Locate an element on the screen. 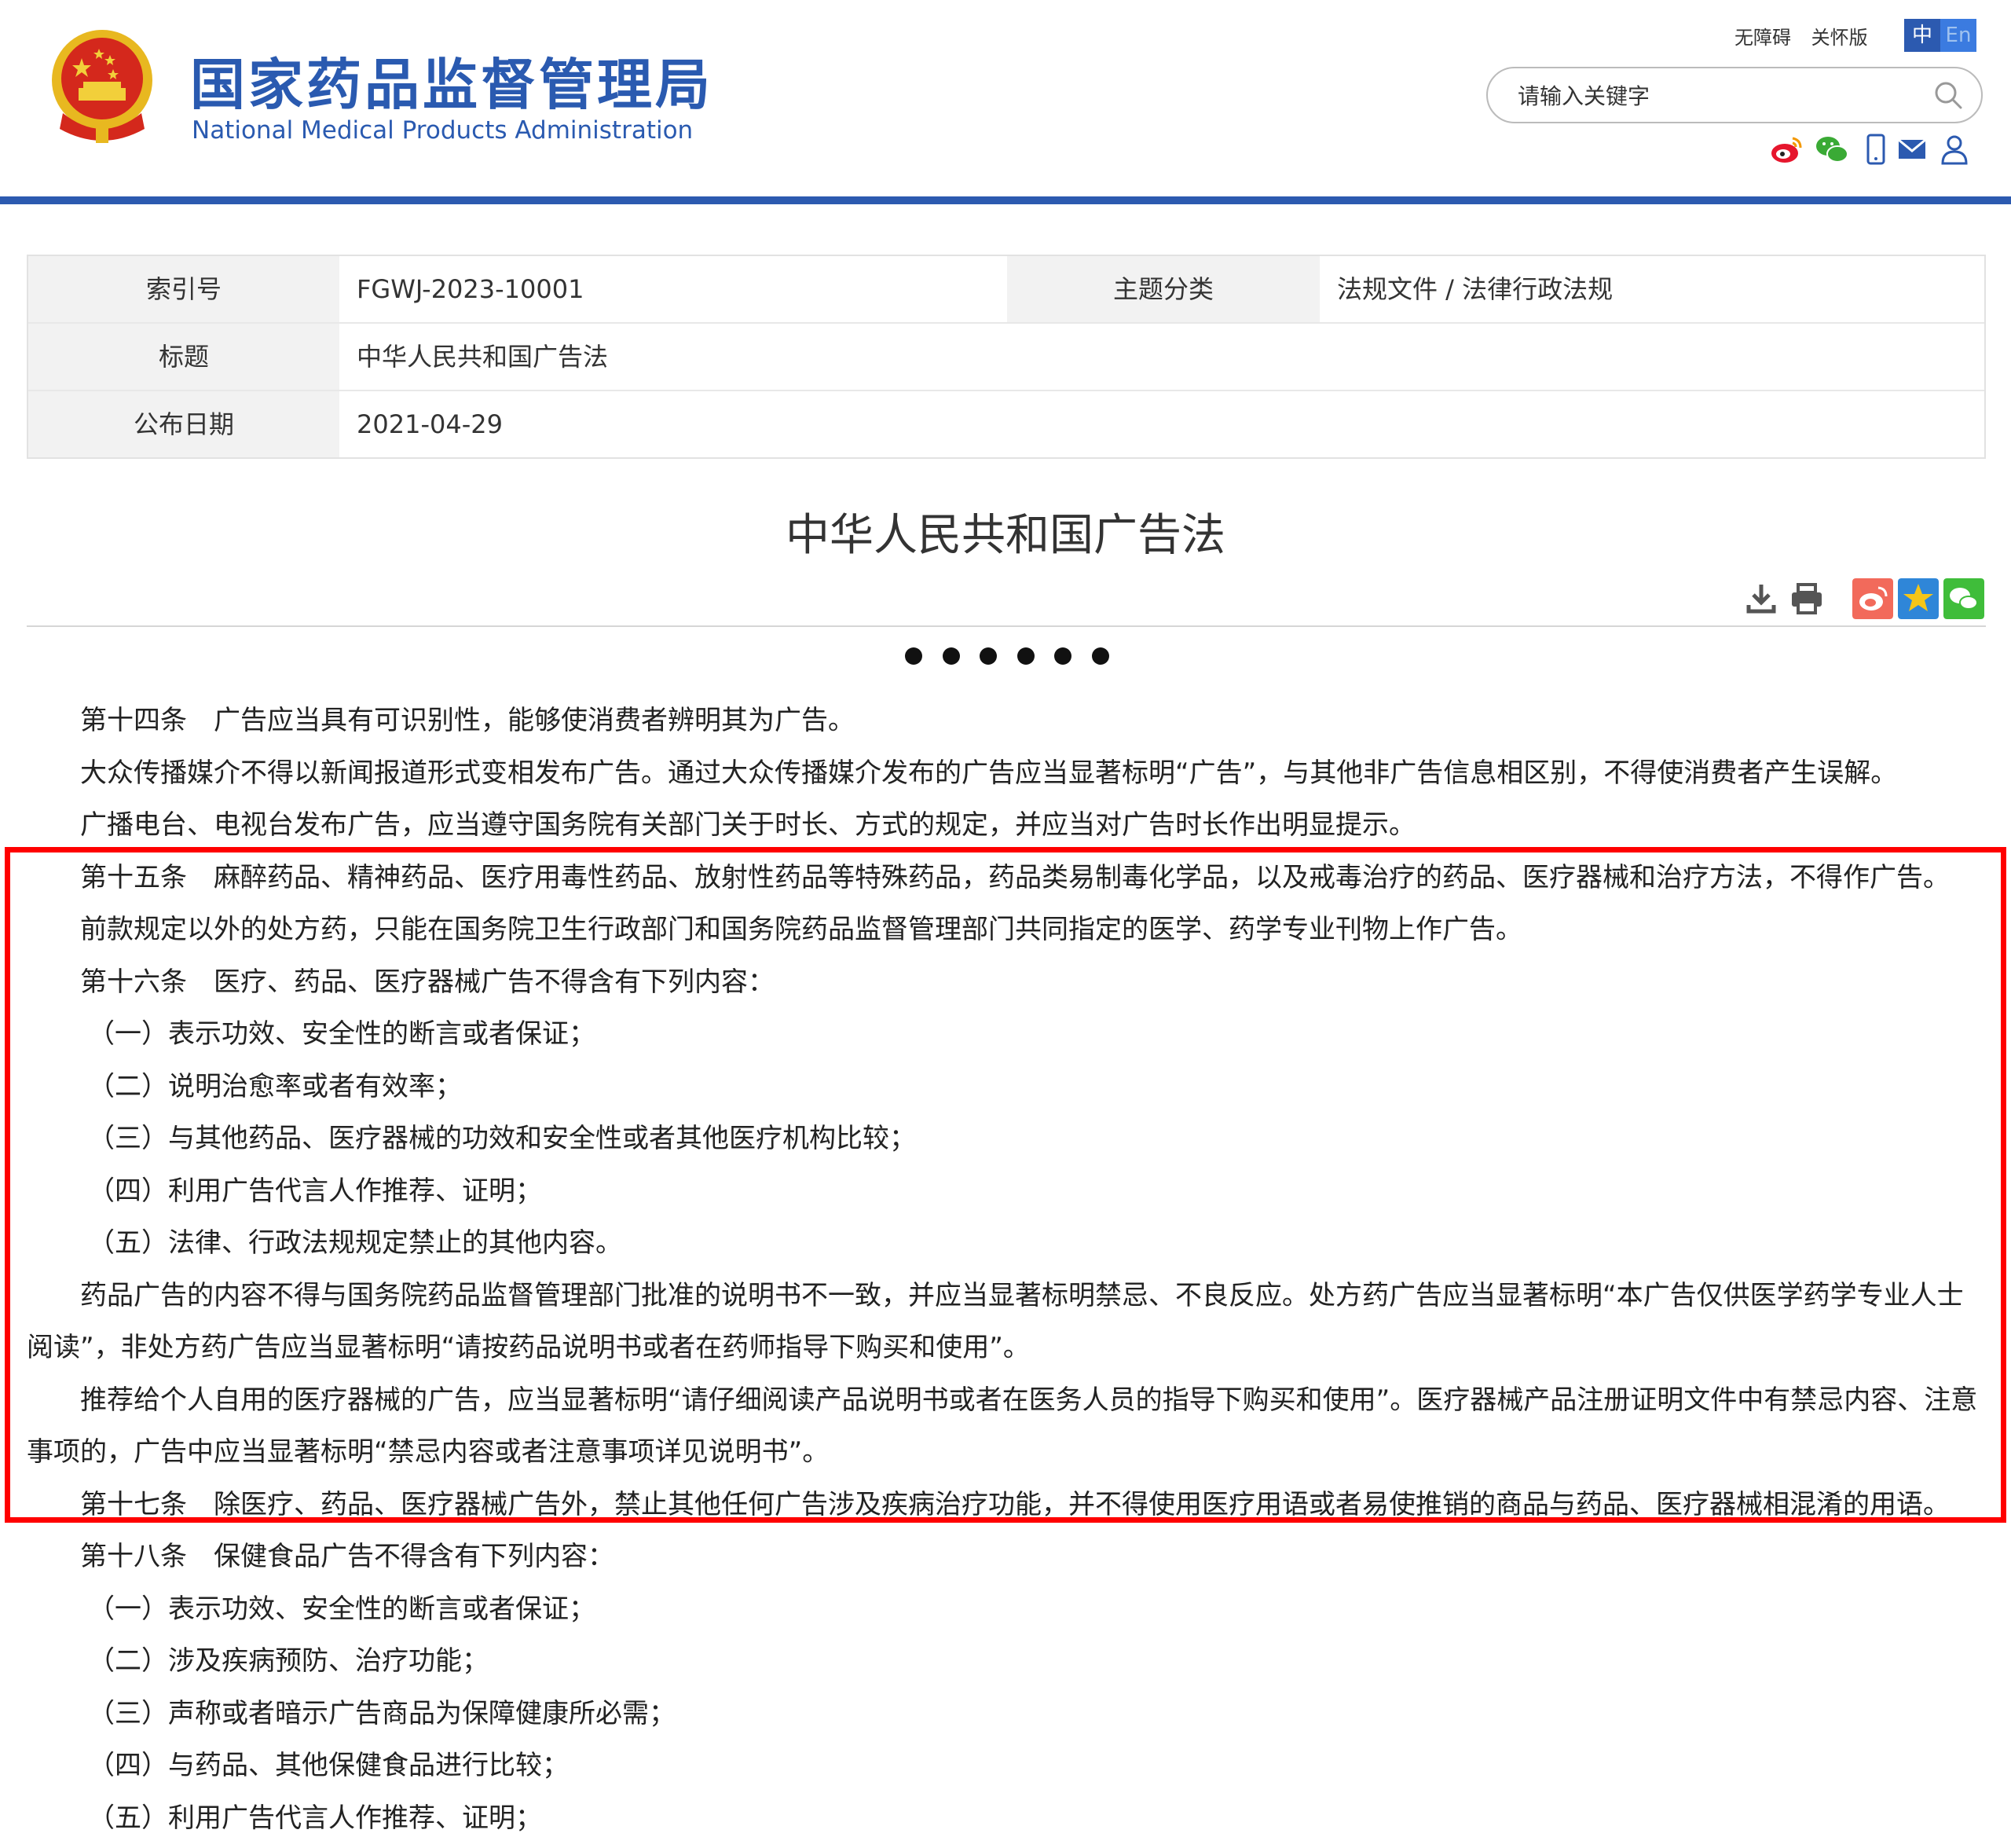 Image resolution: width=2011 pixels, height=1848 pixels. list-item: （四）与药品、其他保健食品进行比较； is located at coordinates (328, 1765).